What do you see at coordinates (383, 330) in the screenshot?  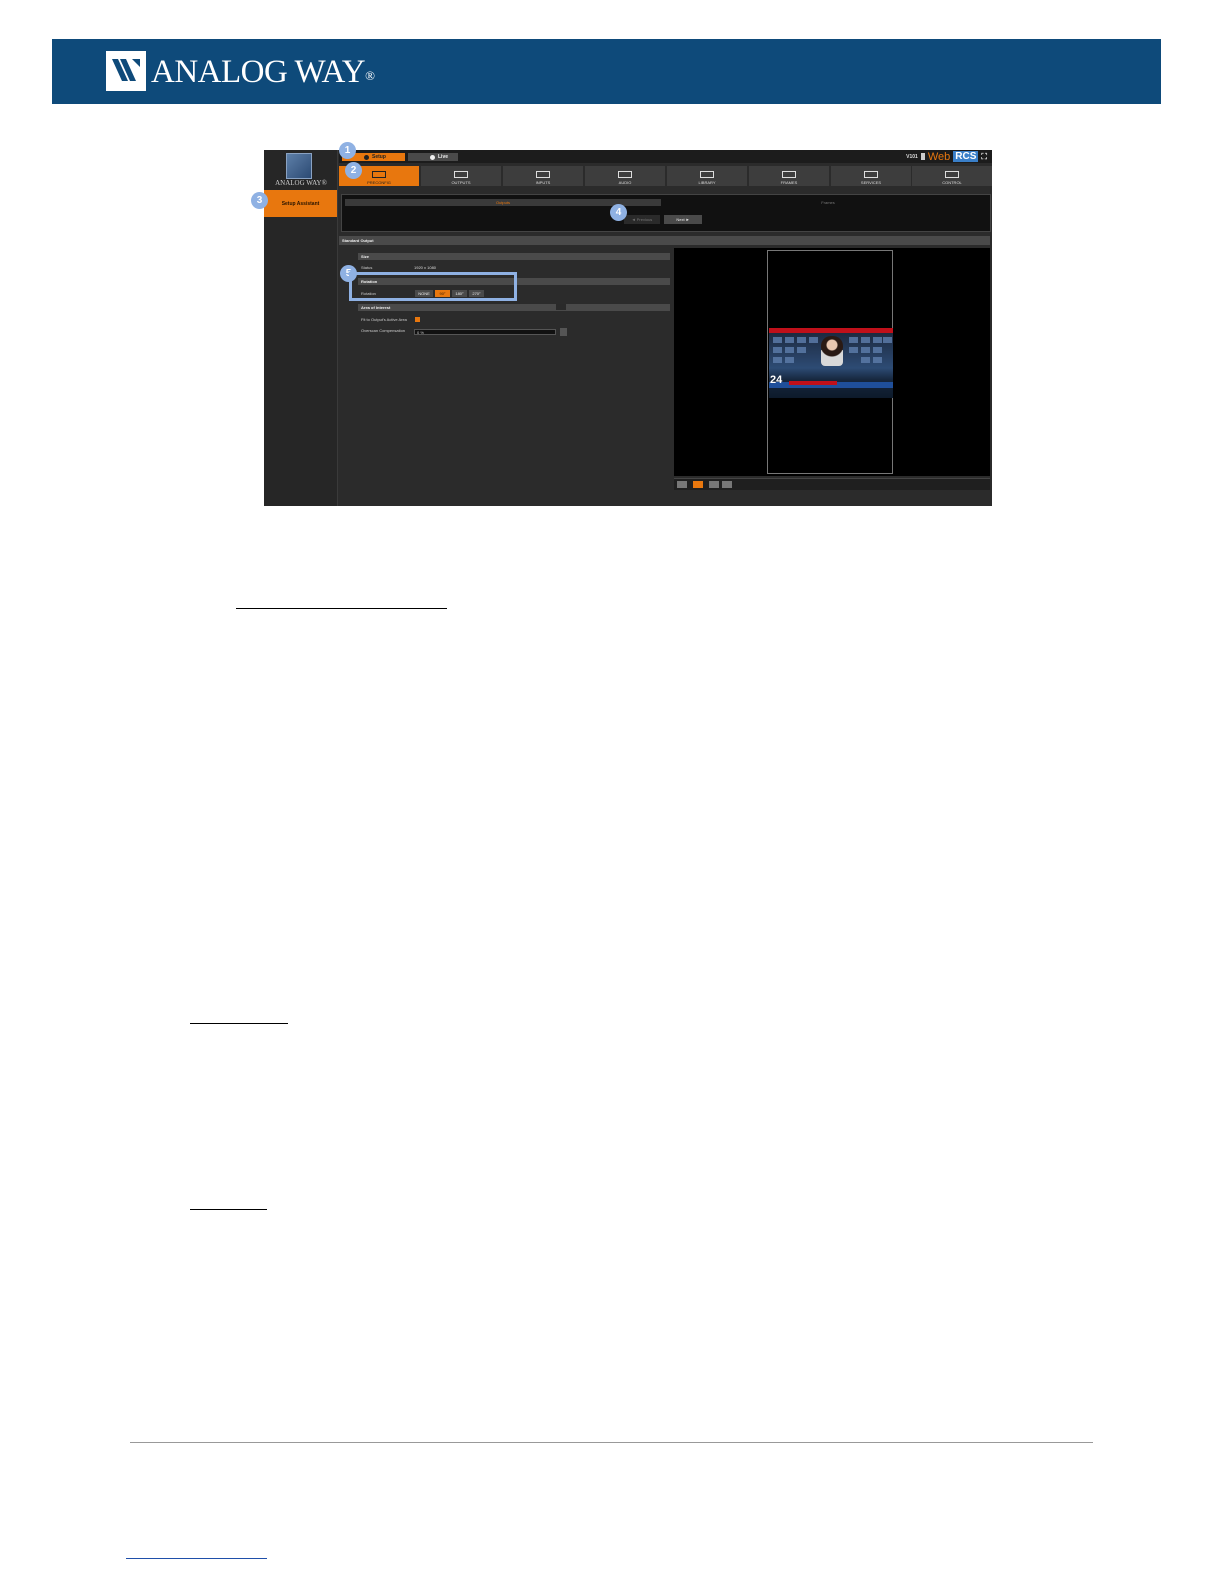 I see `overscan-label: Overscan Compensation` at bounding box center [383, 330].